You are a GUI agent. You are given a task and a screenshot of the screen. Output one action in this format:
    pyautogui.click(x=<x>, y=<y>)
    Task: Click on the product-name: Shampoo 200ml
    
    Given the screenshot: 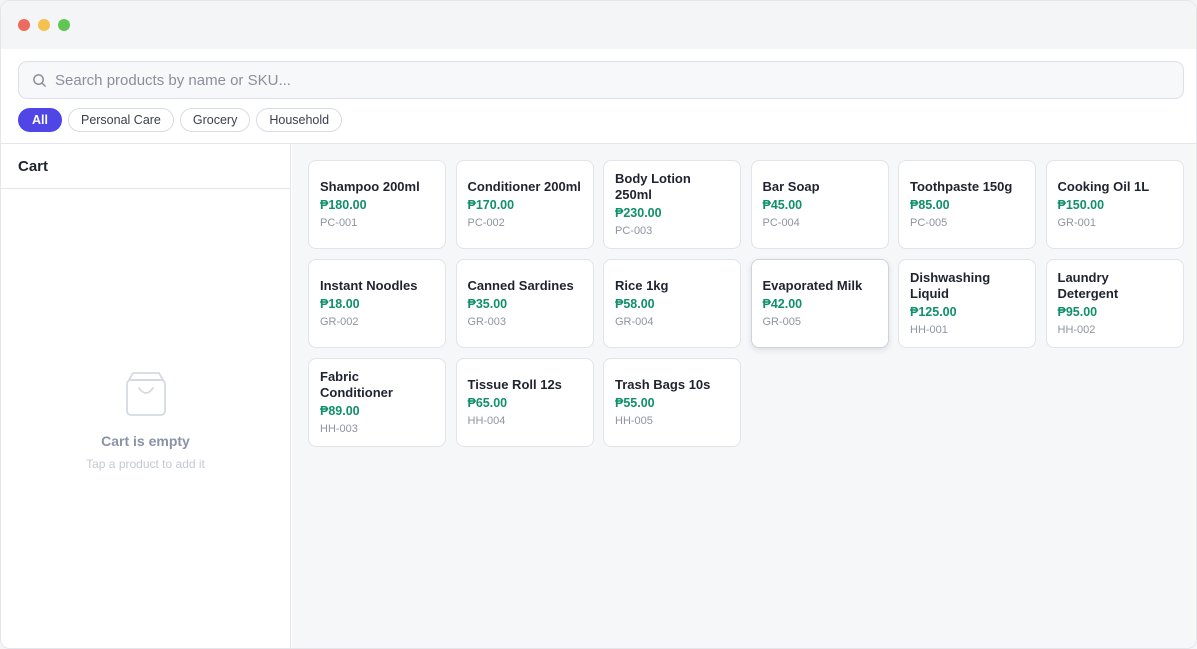 What is the action you would take?
    pyautogui.click(x=370, y=186)
    